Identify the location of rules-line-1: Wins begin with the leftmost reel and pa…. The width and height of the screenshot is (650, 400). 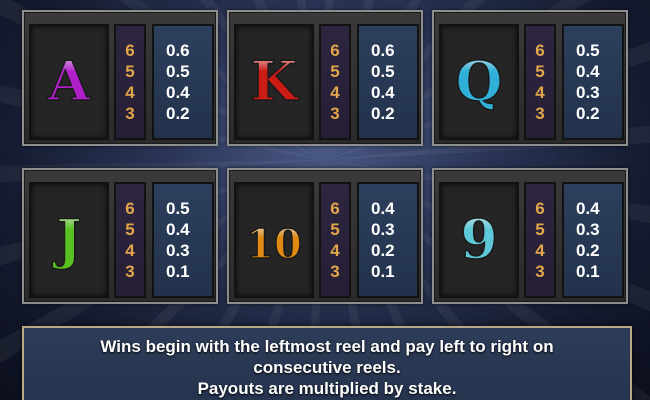
(327, 346).